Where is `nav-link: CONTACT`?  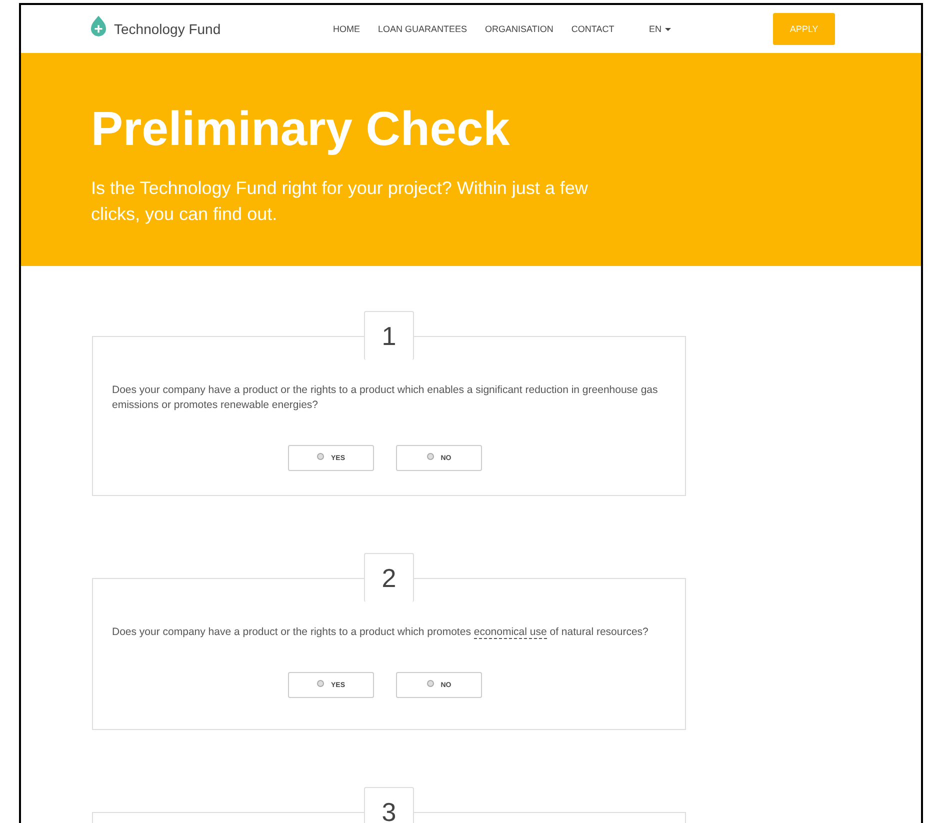
nav-link: CONTACT is located at coordinates (592, 29).